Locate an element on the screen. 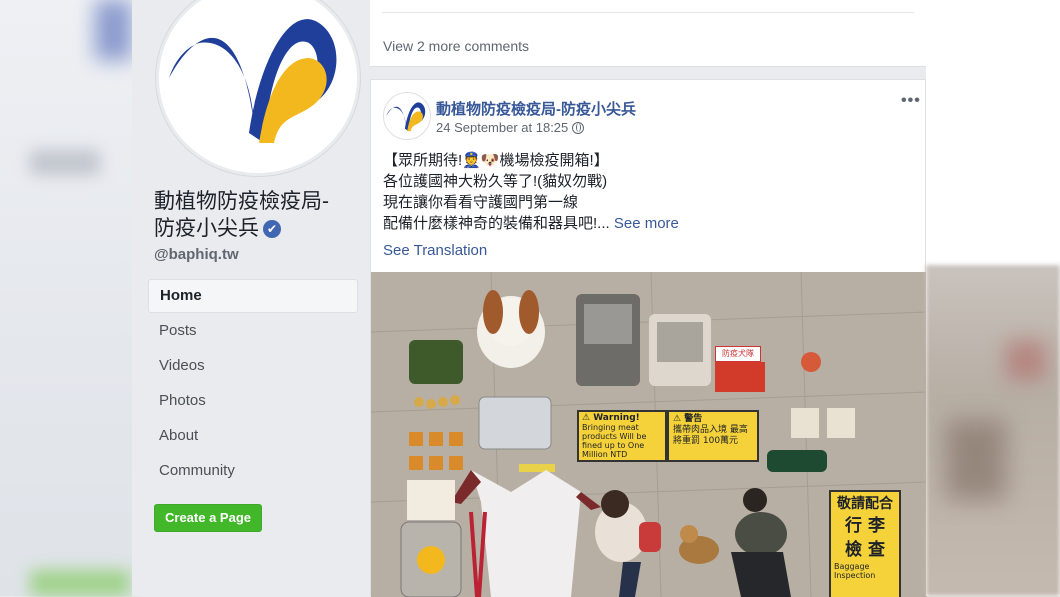  warning-sign-chinese: ⚠ 警告 攜帶肉品入境 最高將重罰 100萬元 is located at coordinates (713, 436).